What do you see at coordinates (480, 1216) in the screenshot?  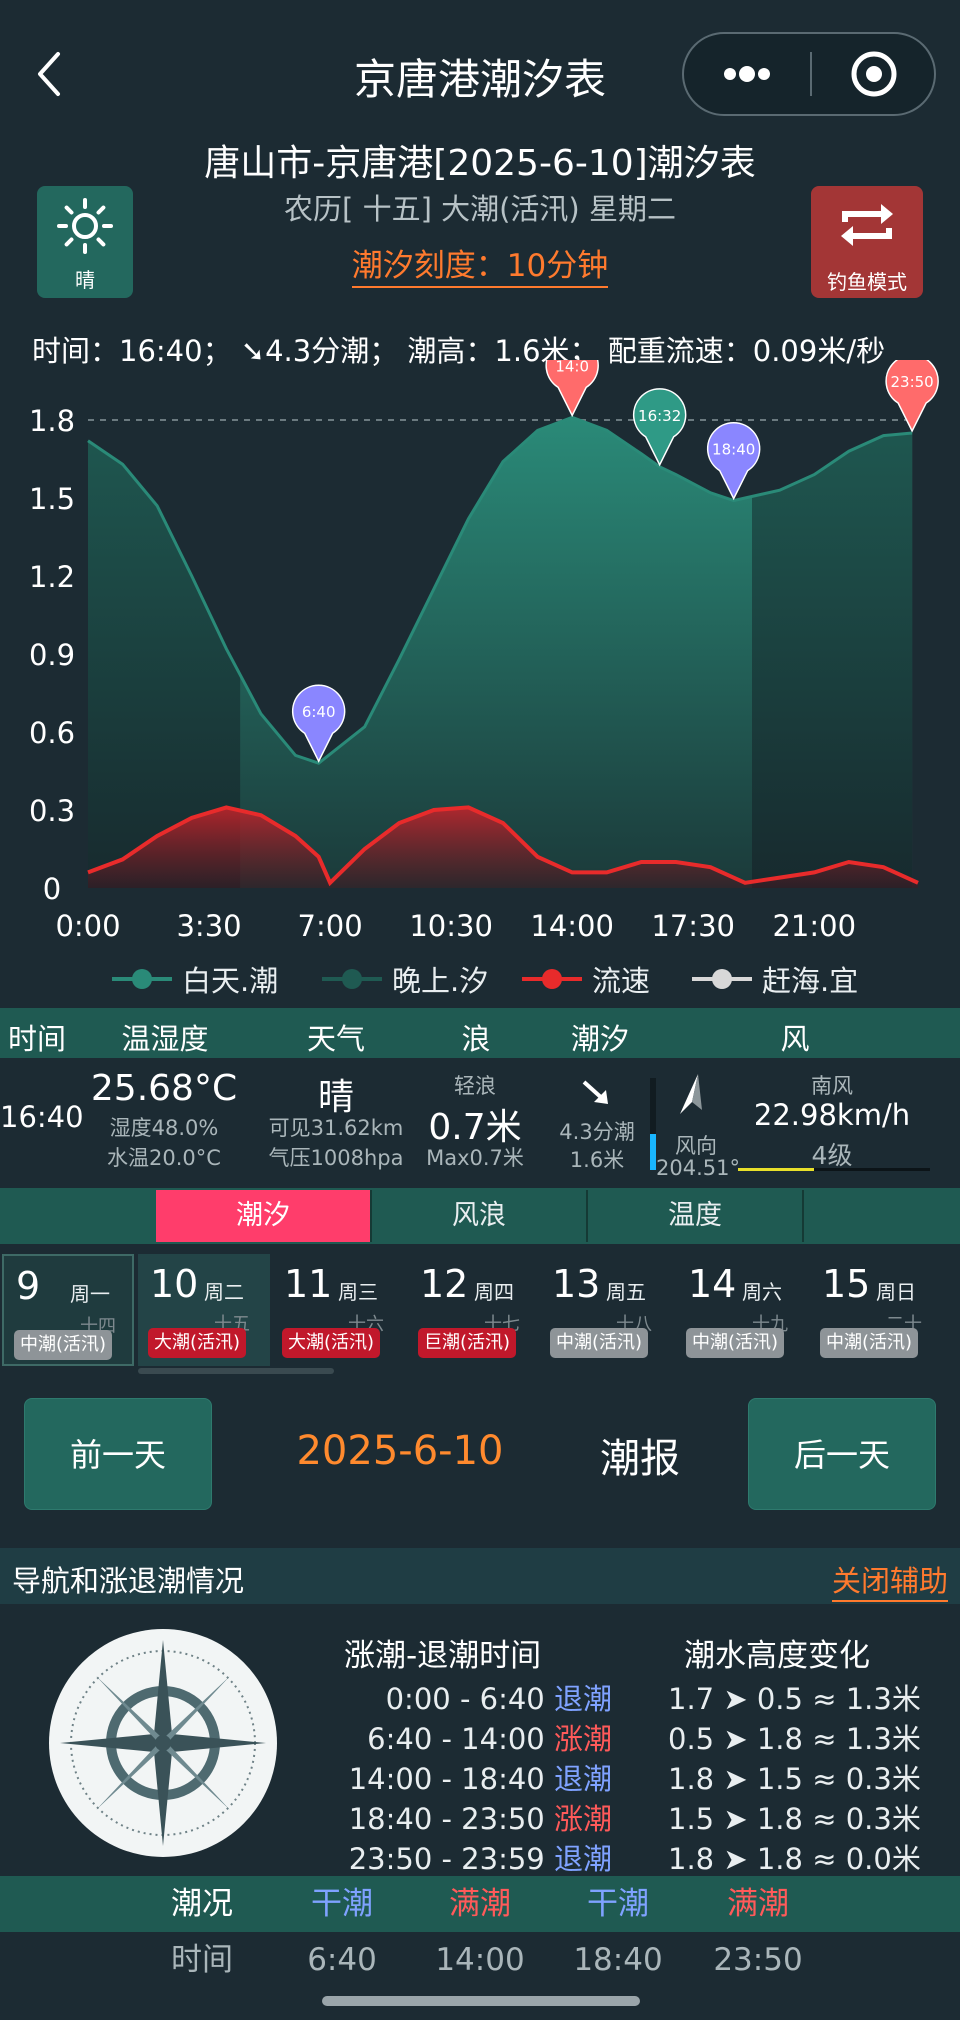 I see `tab-wind-wave: 风浪` at bounding box center [480, 1216].